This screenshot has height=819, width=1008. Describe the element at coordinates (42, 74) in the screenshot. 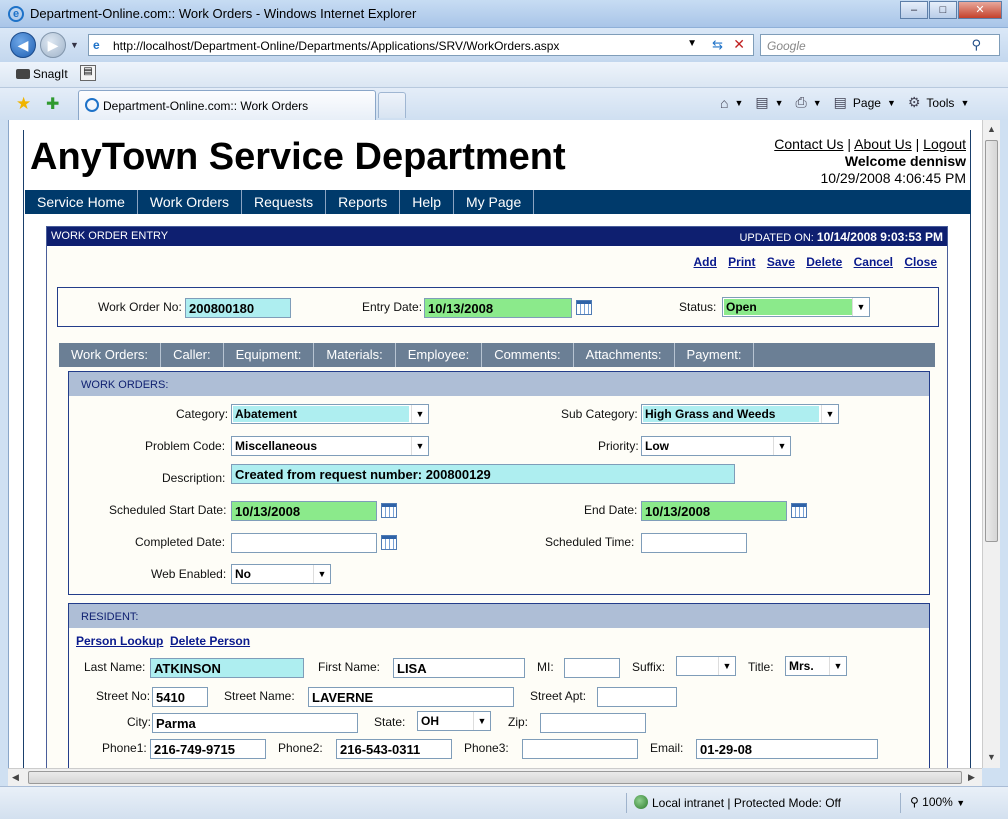

I see `snagit-button: SnagIt` at that location.